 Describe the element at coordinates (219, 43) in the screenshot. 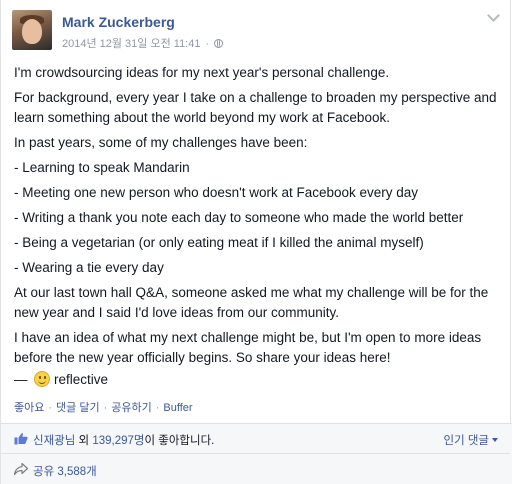

I see `globe-icon` at that location.